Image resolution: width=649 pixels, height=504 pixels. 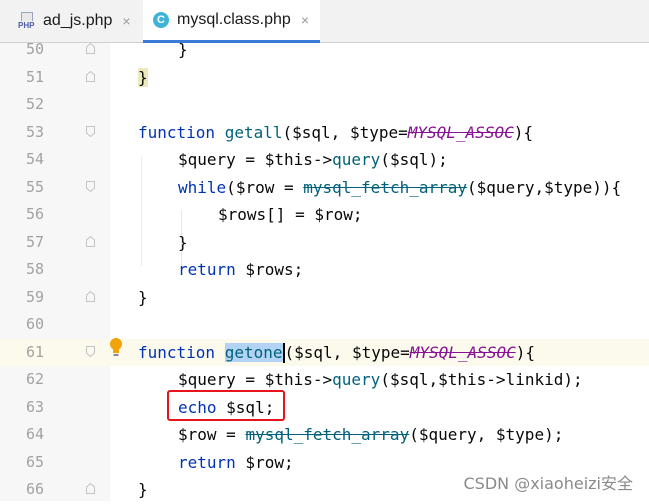 What do you see at coordinates (34, 406) in the screenshot?
I see `line-number: 63` at bounding box center [34, 406].